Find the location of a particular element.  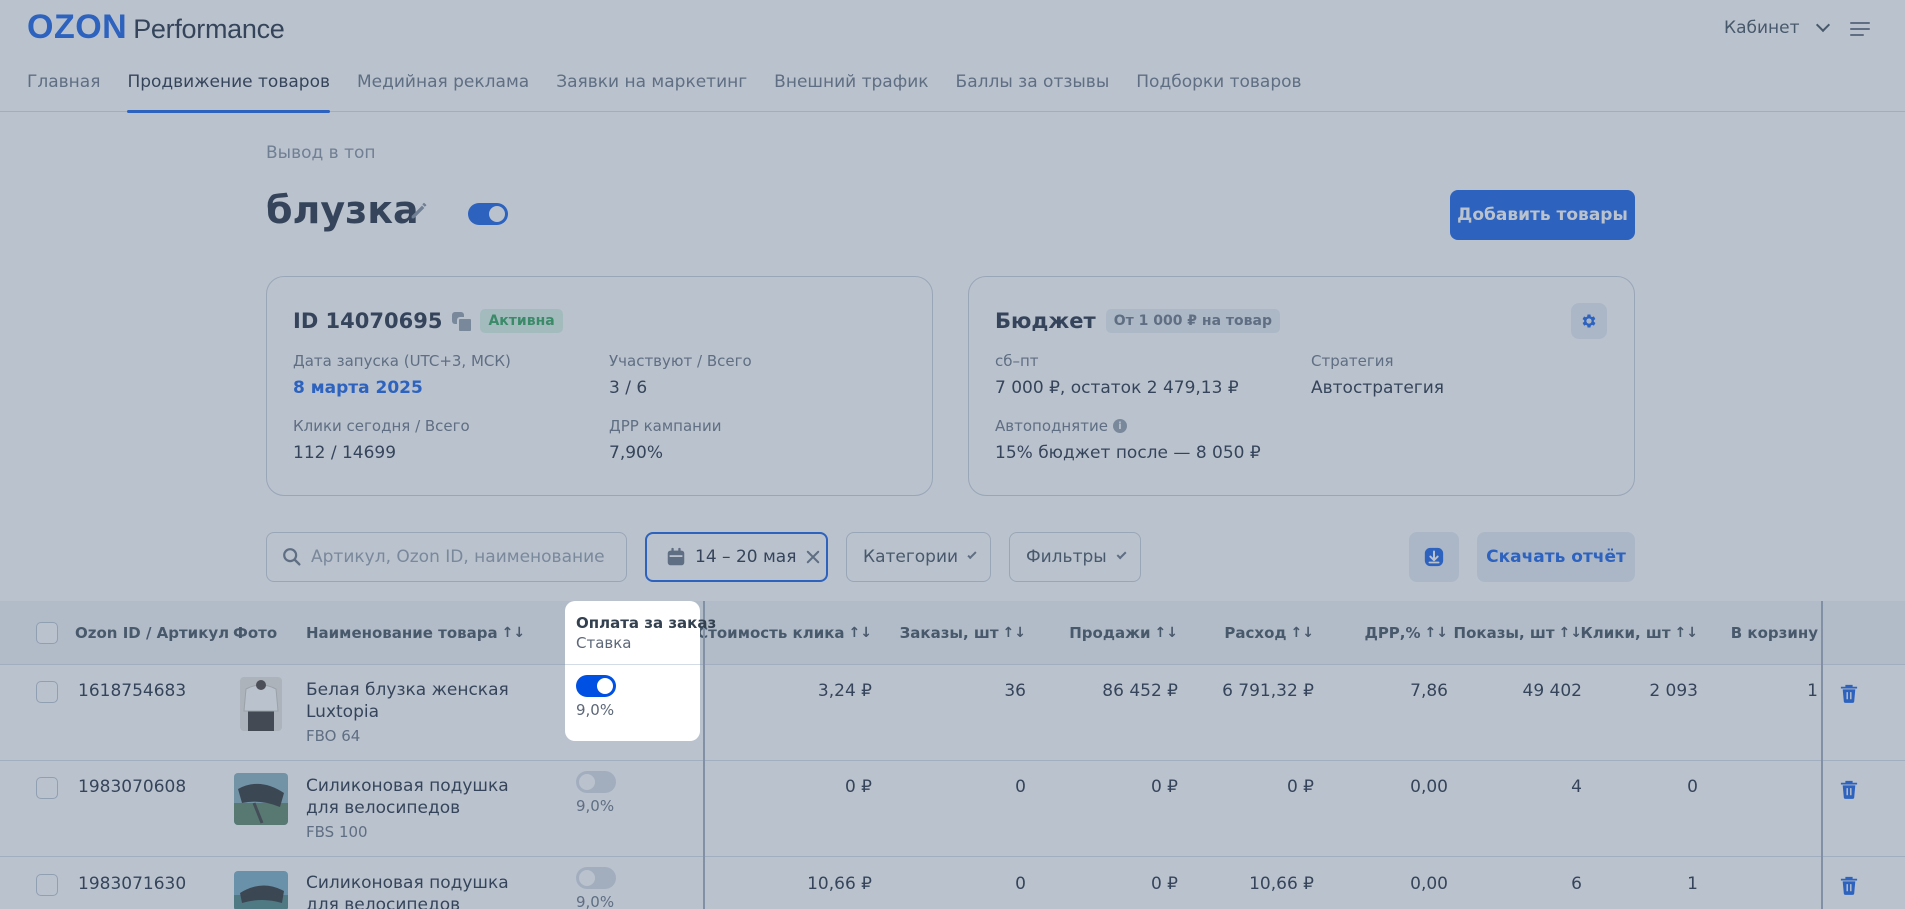

clicks: 2 093 is located at coordinates (1673, 691).